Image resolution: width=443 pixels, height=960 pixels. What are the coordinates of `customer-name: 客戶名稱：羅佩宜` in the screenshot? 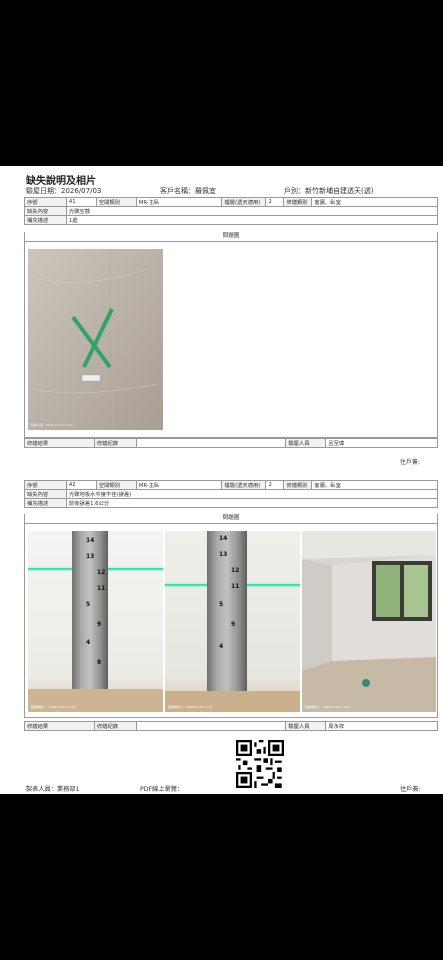 It's located at (188, 191).